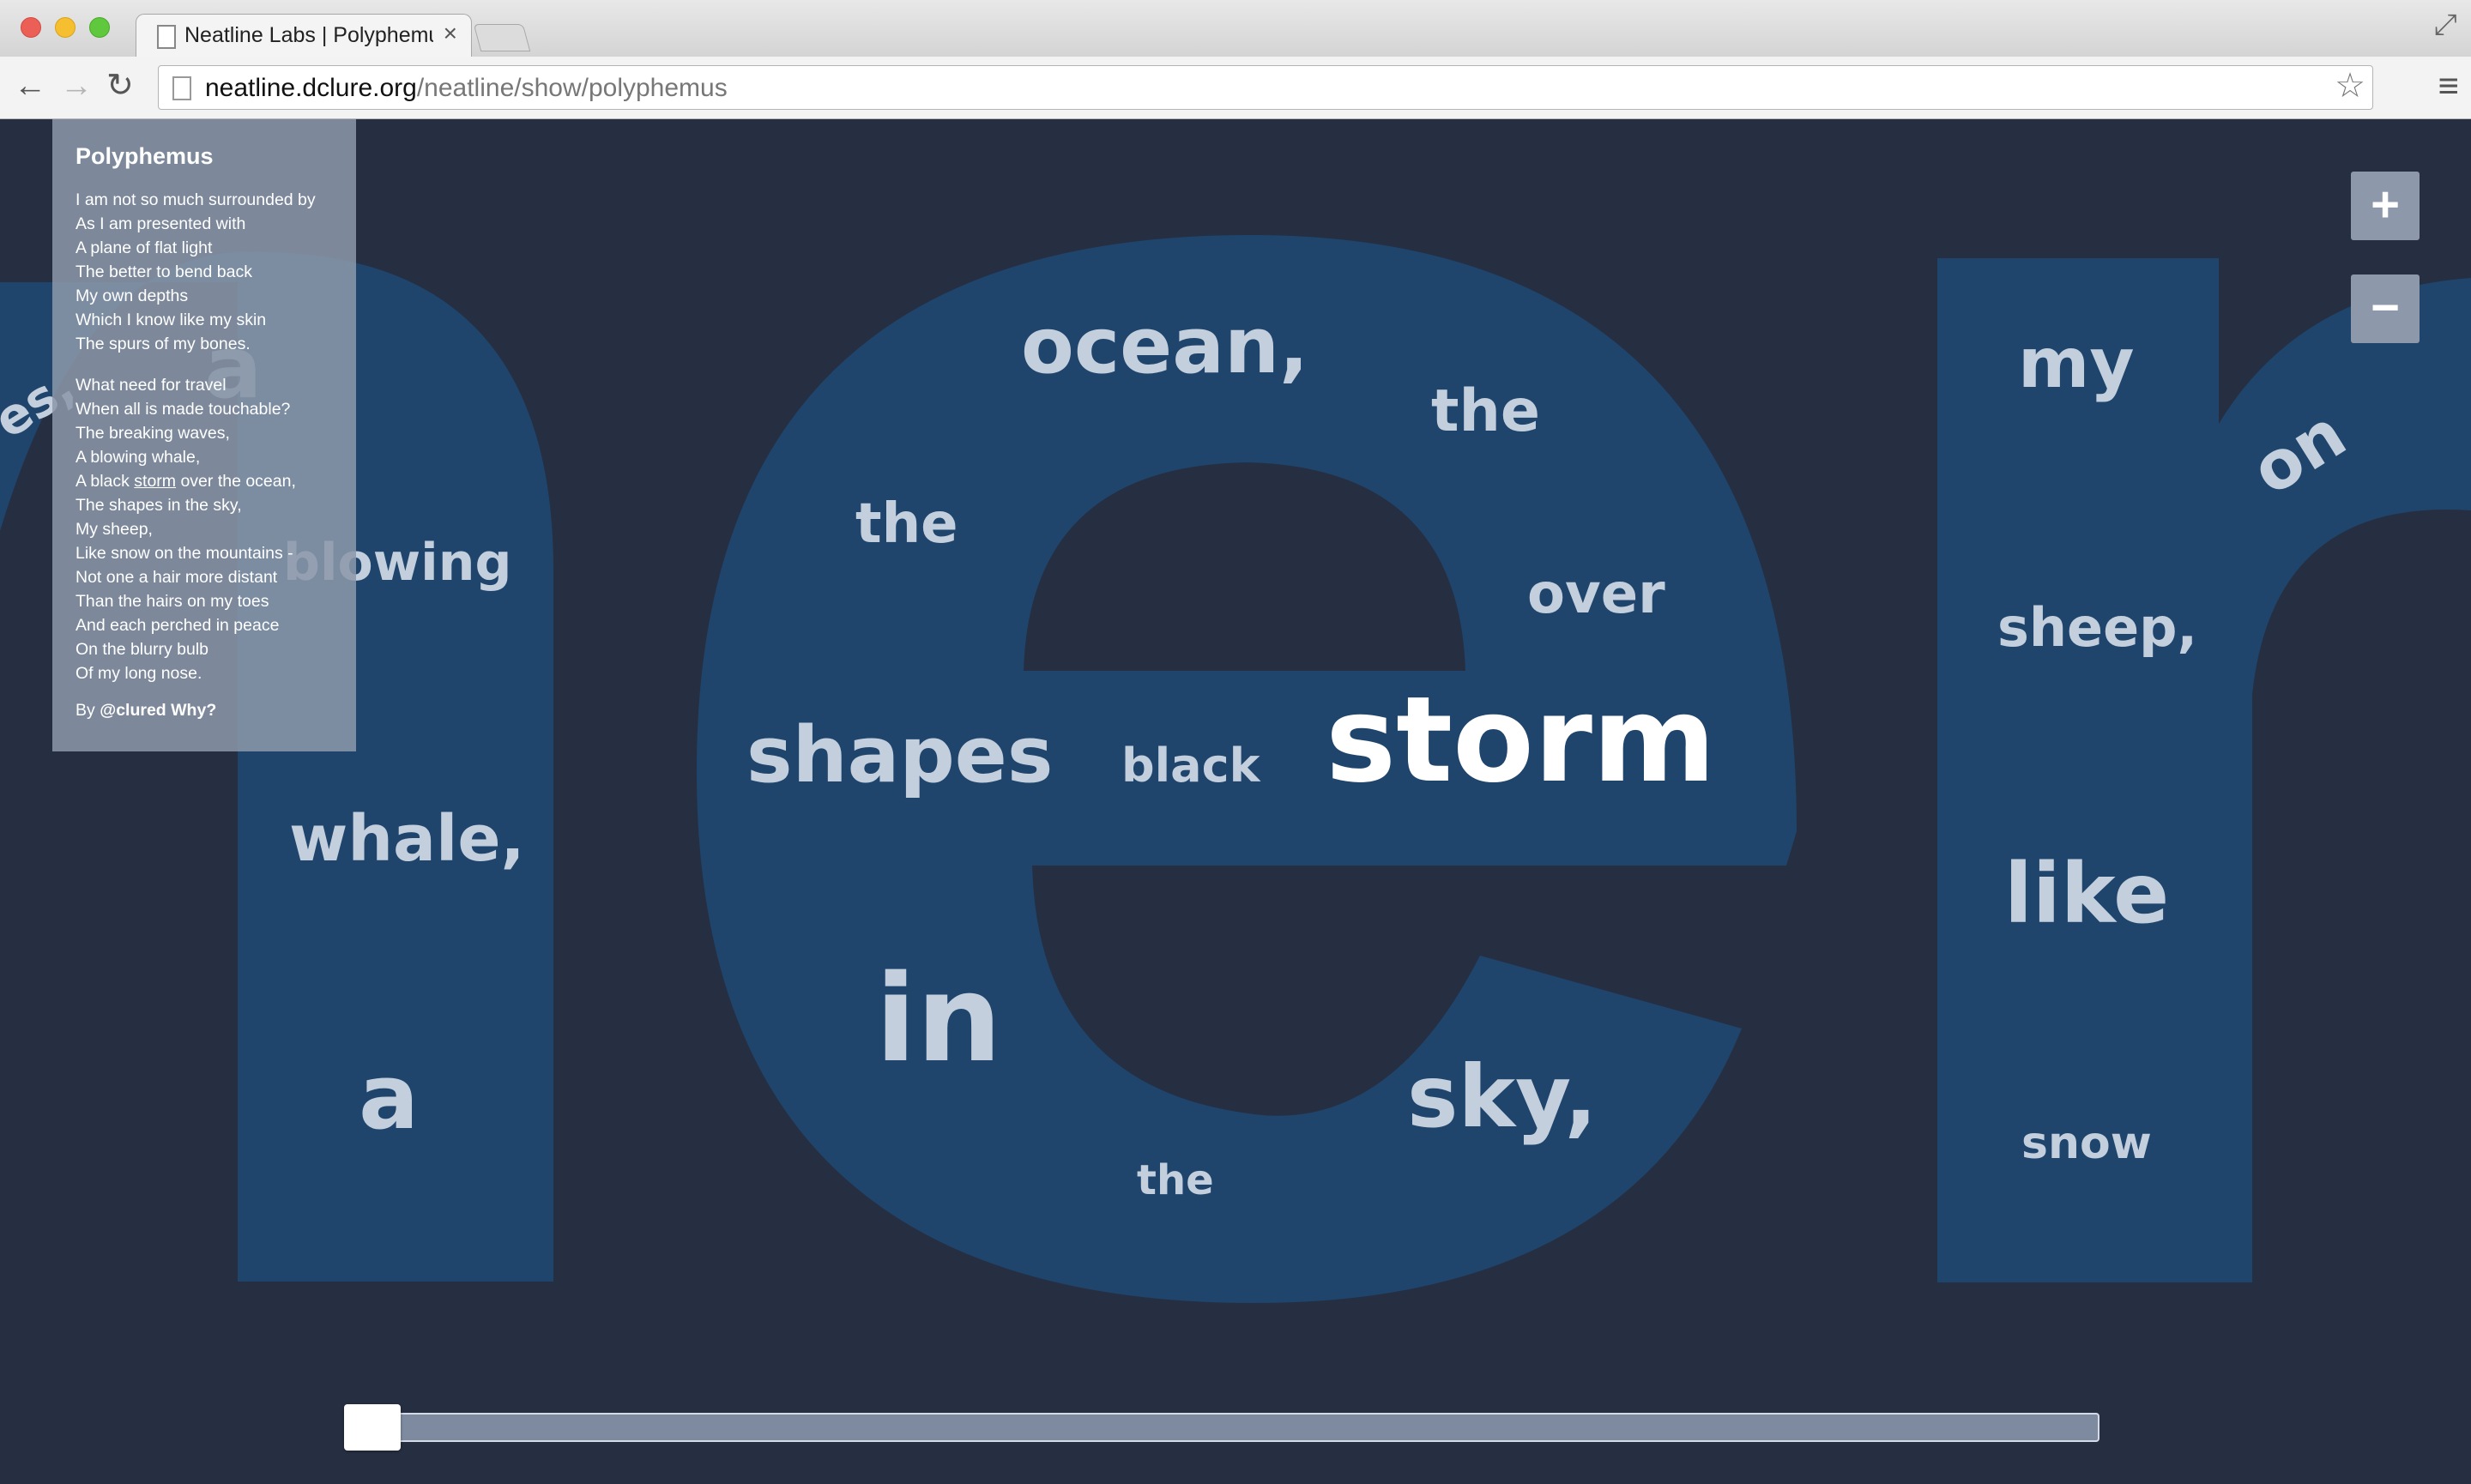  What do you see at coordinates (2097, 628) in the screenshot?
I see `map-word: sheep,` at bounding box center [2097, 628].